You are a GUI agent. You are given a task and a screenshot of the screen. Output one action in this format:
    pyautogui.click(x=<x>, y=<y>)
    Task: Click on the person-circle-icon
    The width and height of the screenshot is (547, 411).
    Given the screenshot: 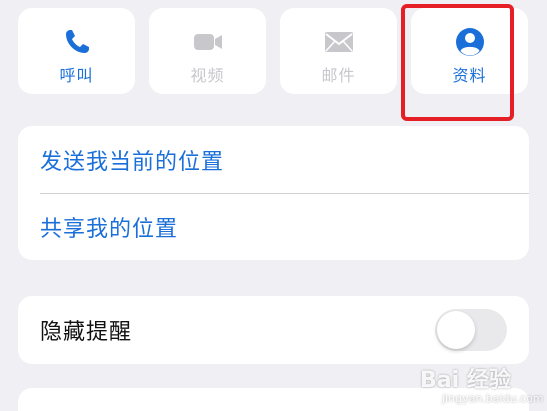 What is the action you would take?
    pyautogui.click(x=469, y=42)
    